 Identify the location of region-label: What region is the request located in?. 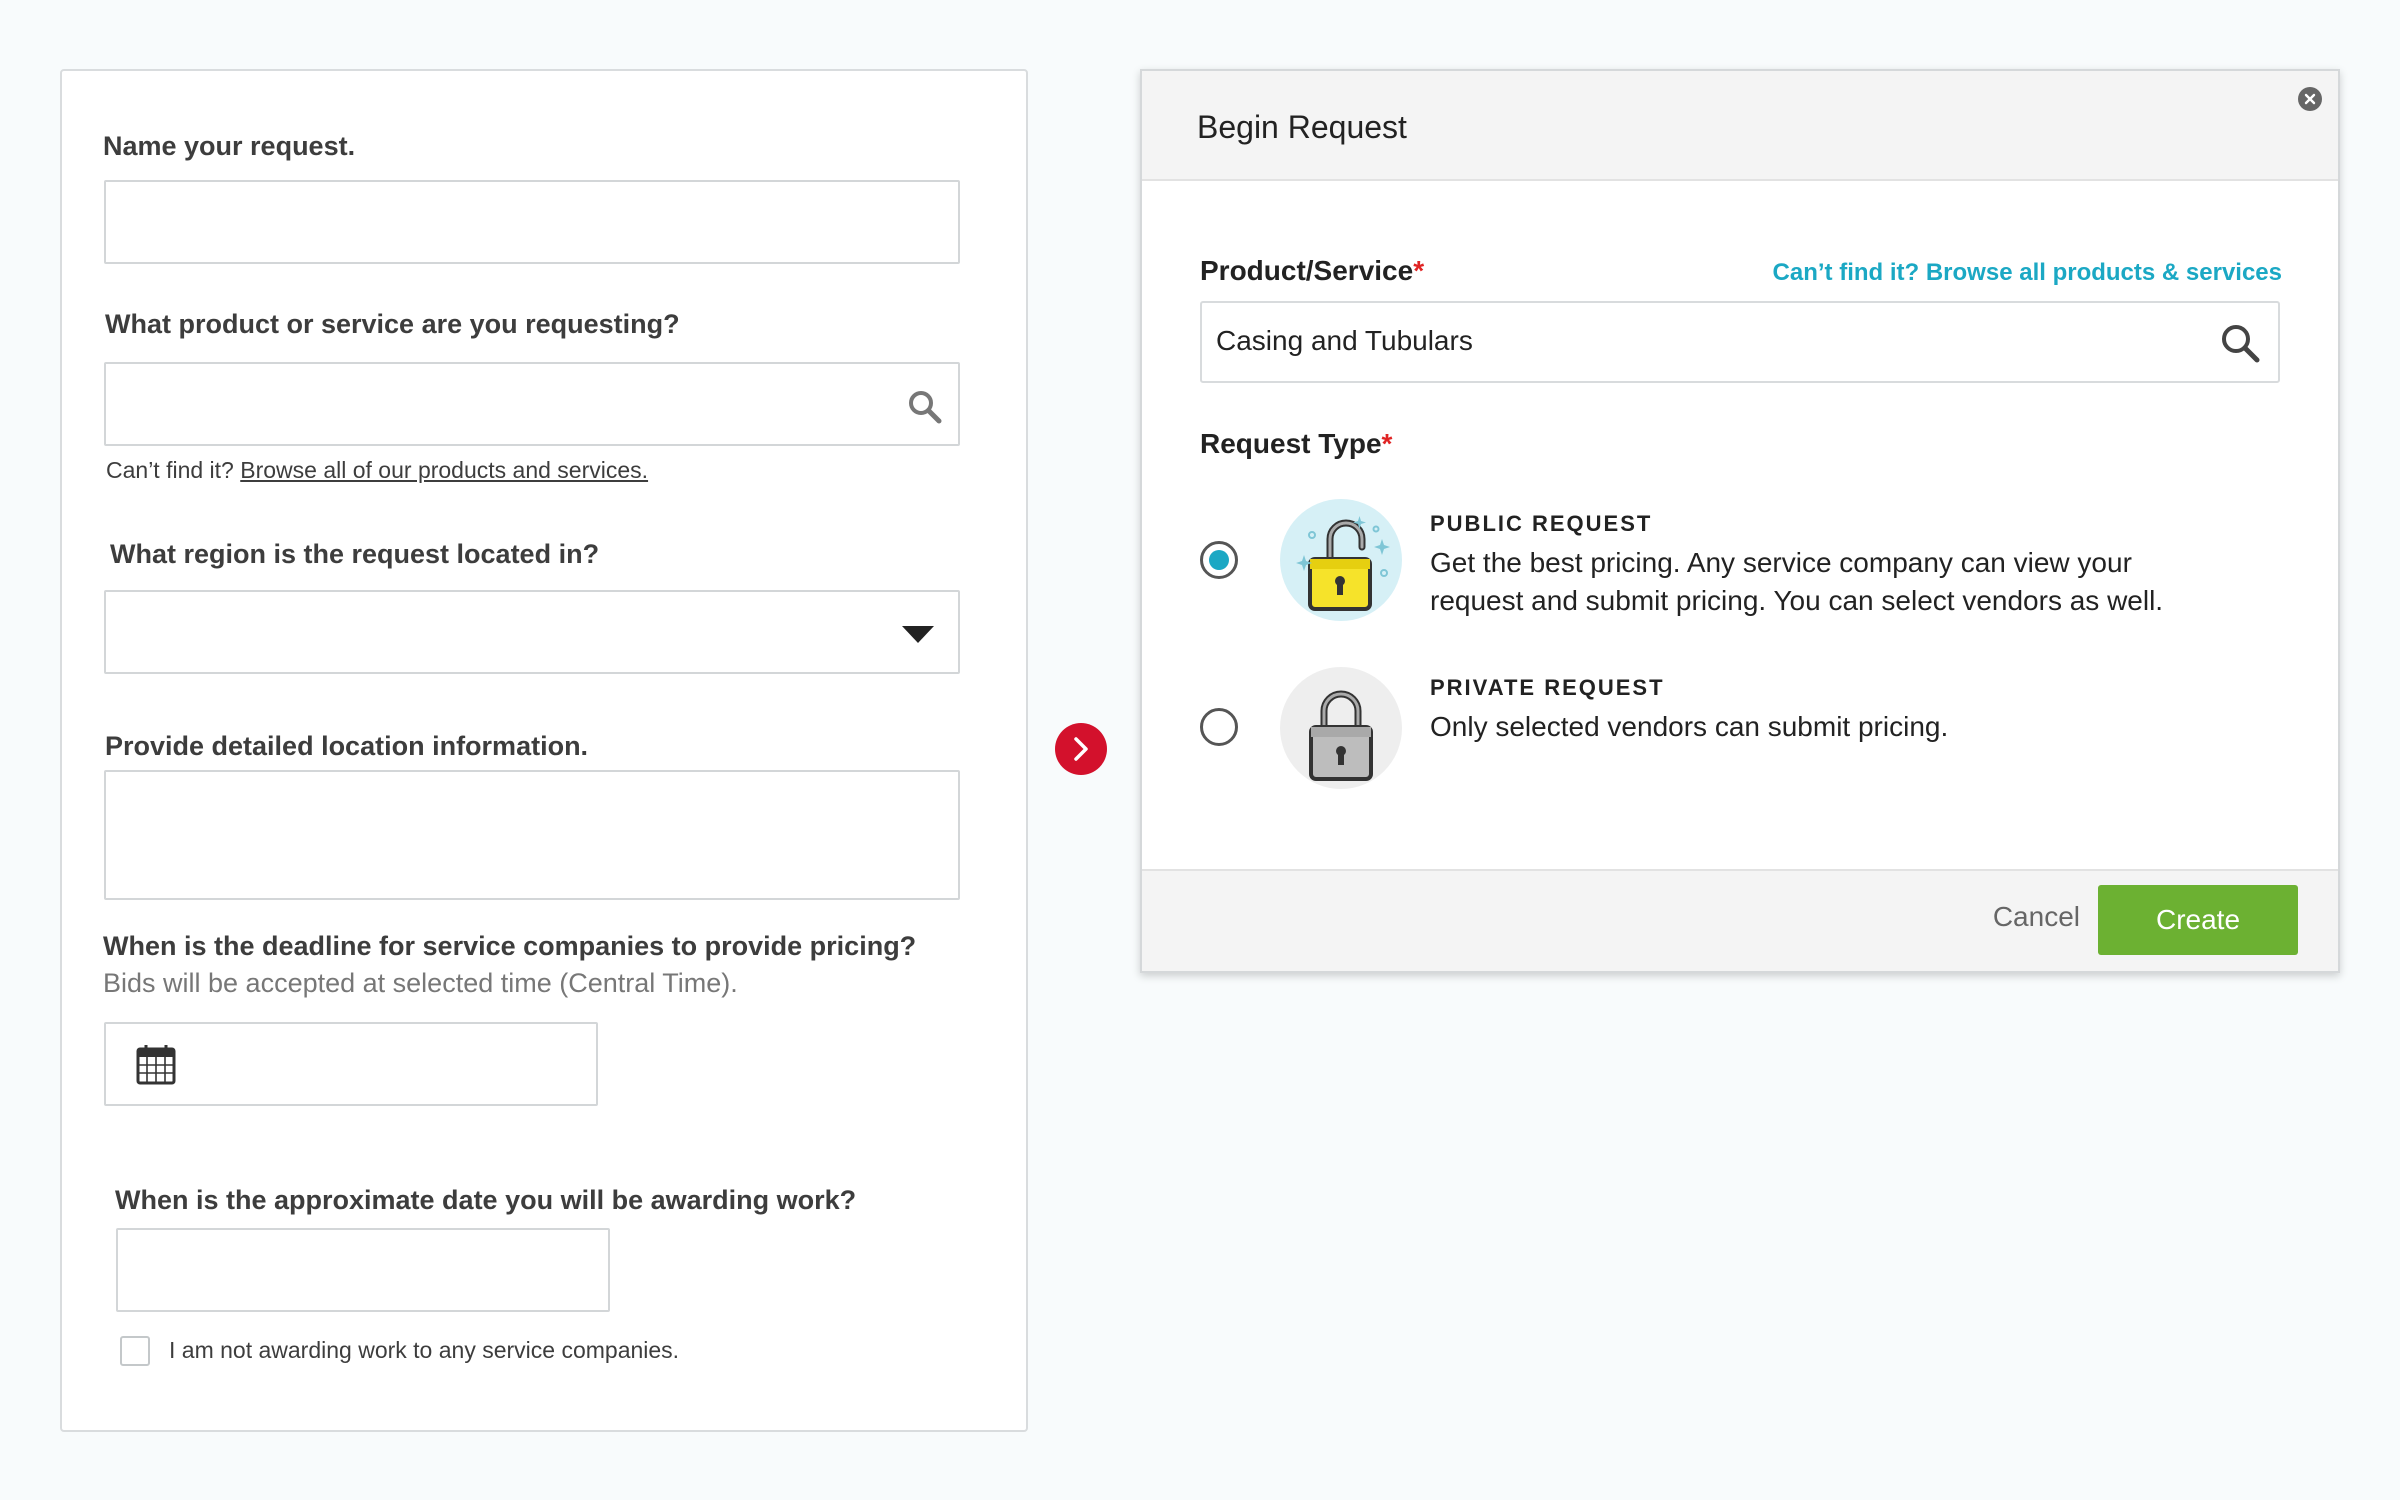
(355, 554).